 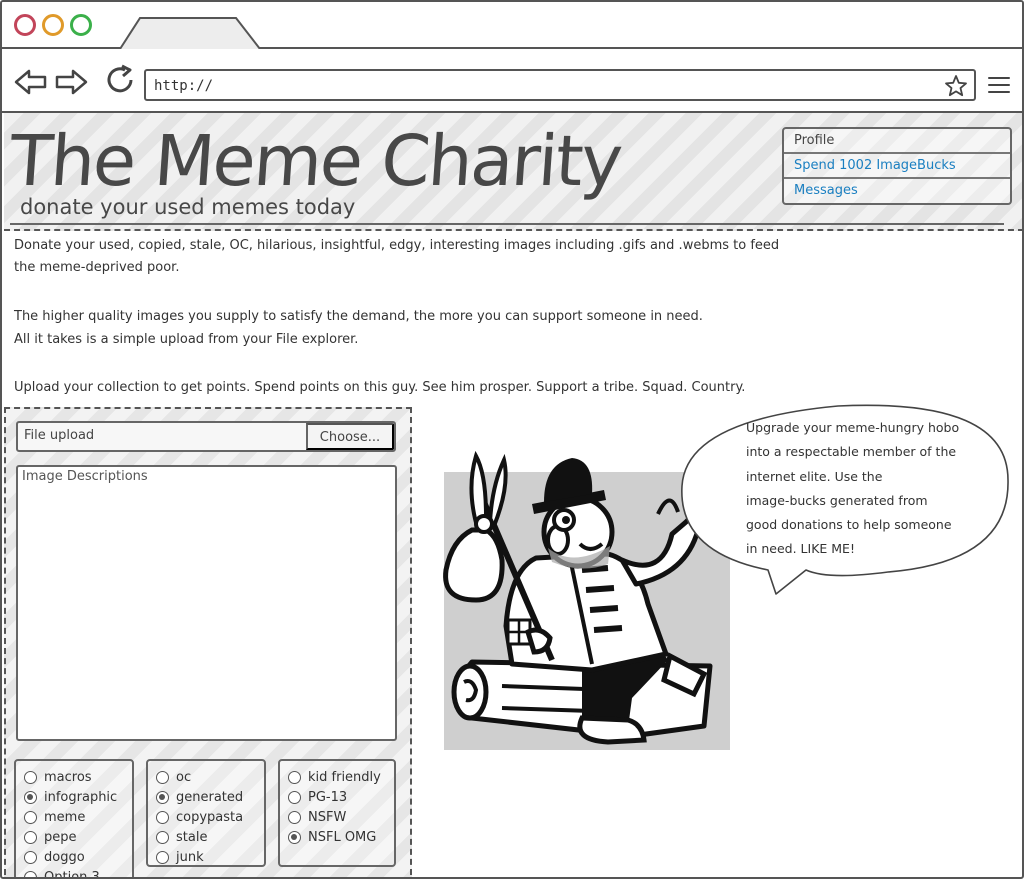 I want to click on radio-label: stale, so click(x=192, y=837).